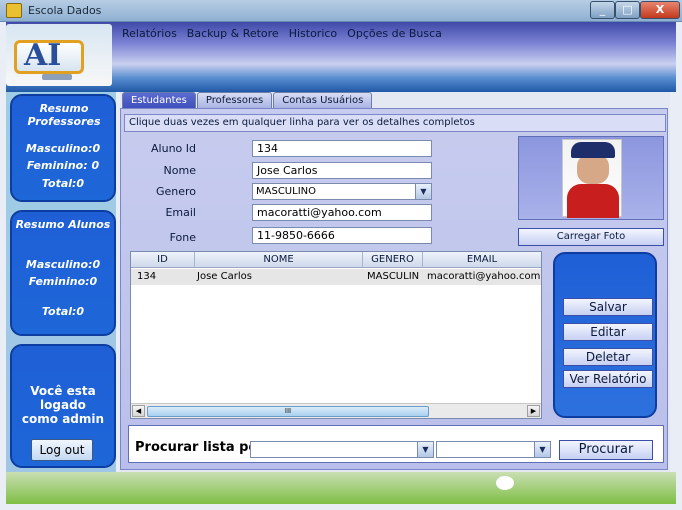  I want to click on professores-masculino: Masculino:0, so click(63, 148).